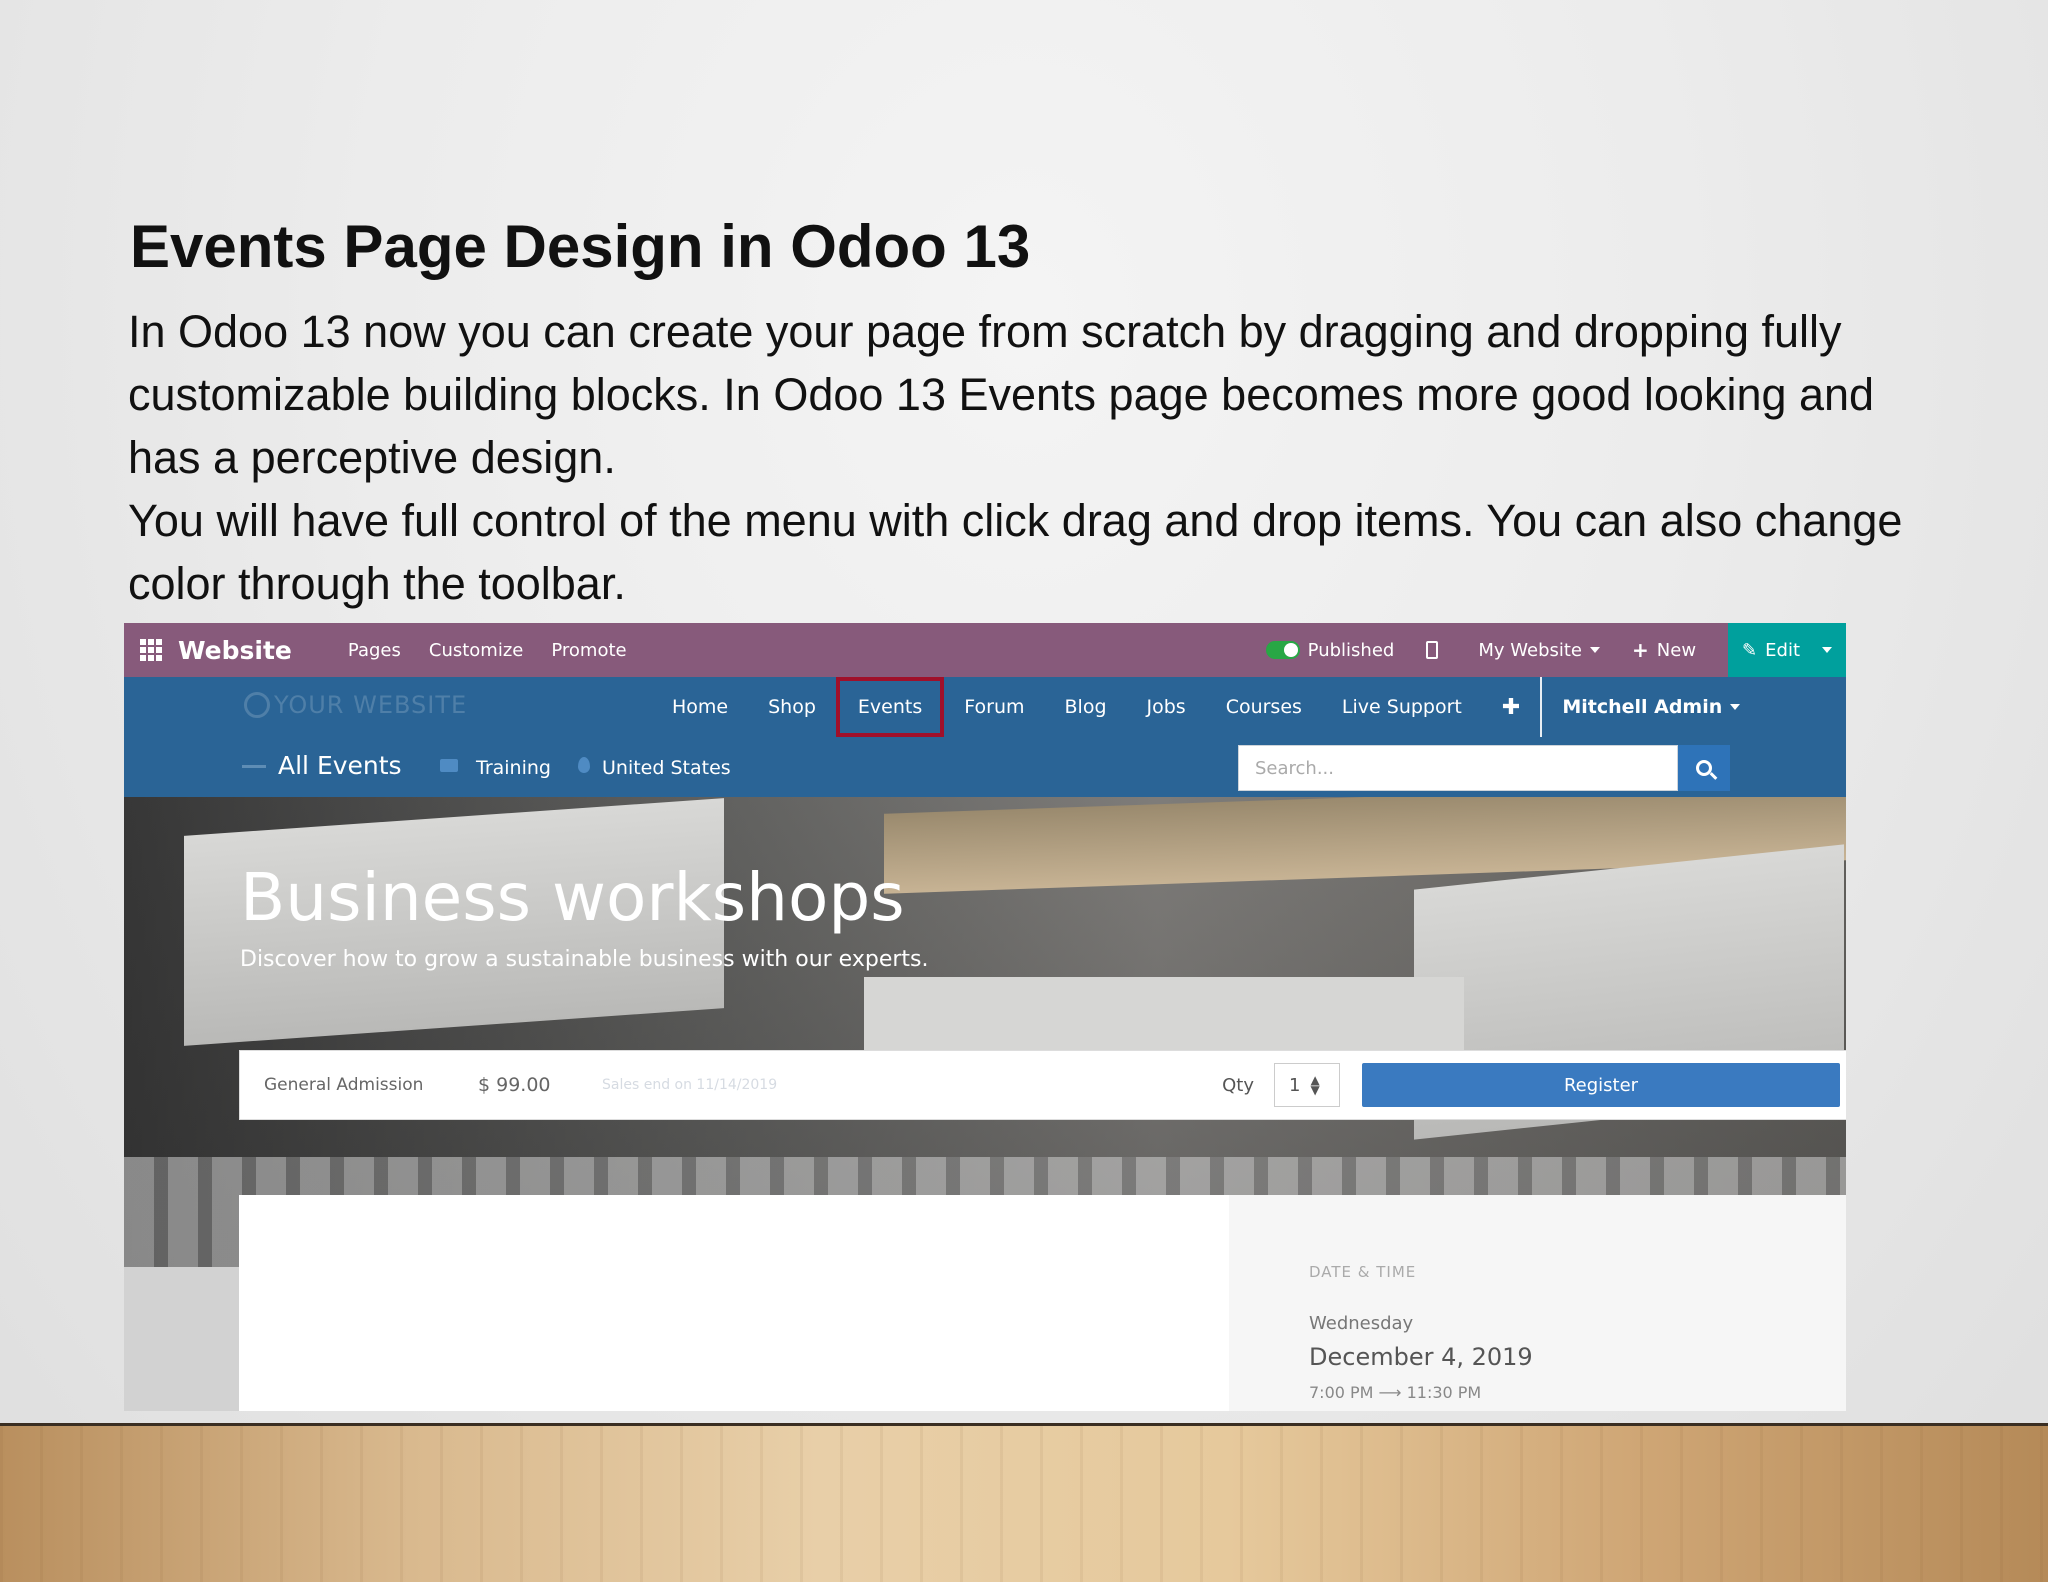  What do you see at coordinates (994, 707) in the screenshot?
I see `nav-forum: Forum` at bounding box center [994, 707].